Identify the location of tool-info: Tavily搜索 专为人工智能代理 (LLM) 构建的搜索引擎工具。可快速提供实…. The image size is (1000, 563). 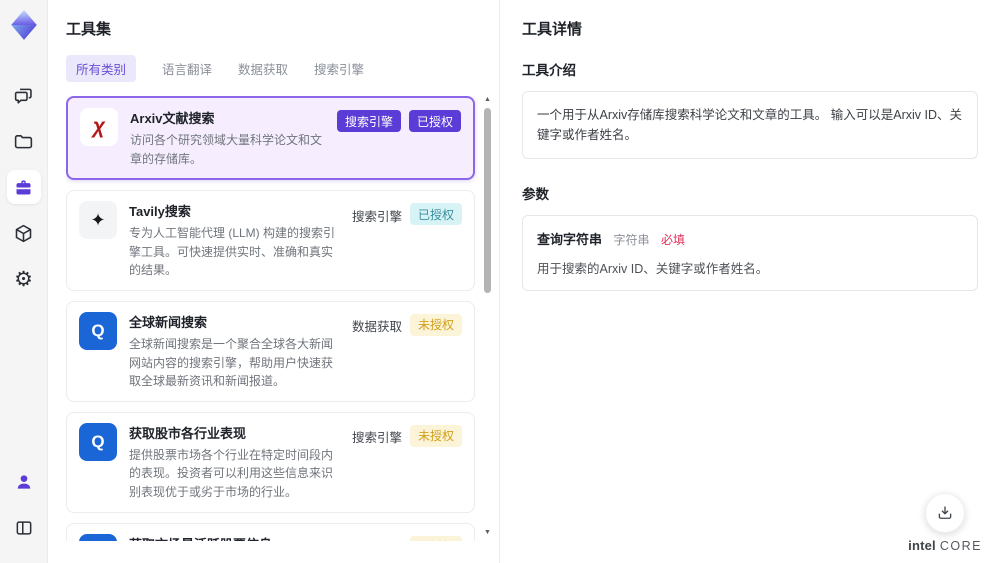
(234, 240).